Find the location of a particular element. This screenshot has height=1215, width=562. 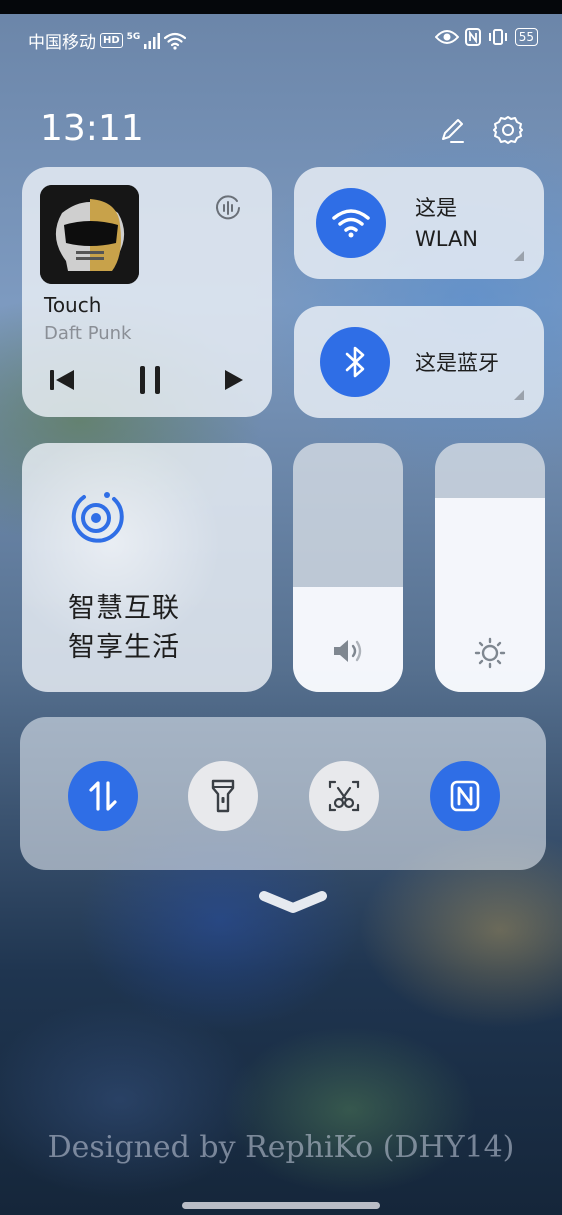

home-indicator is located at coordinates (281, 1205).